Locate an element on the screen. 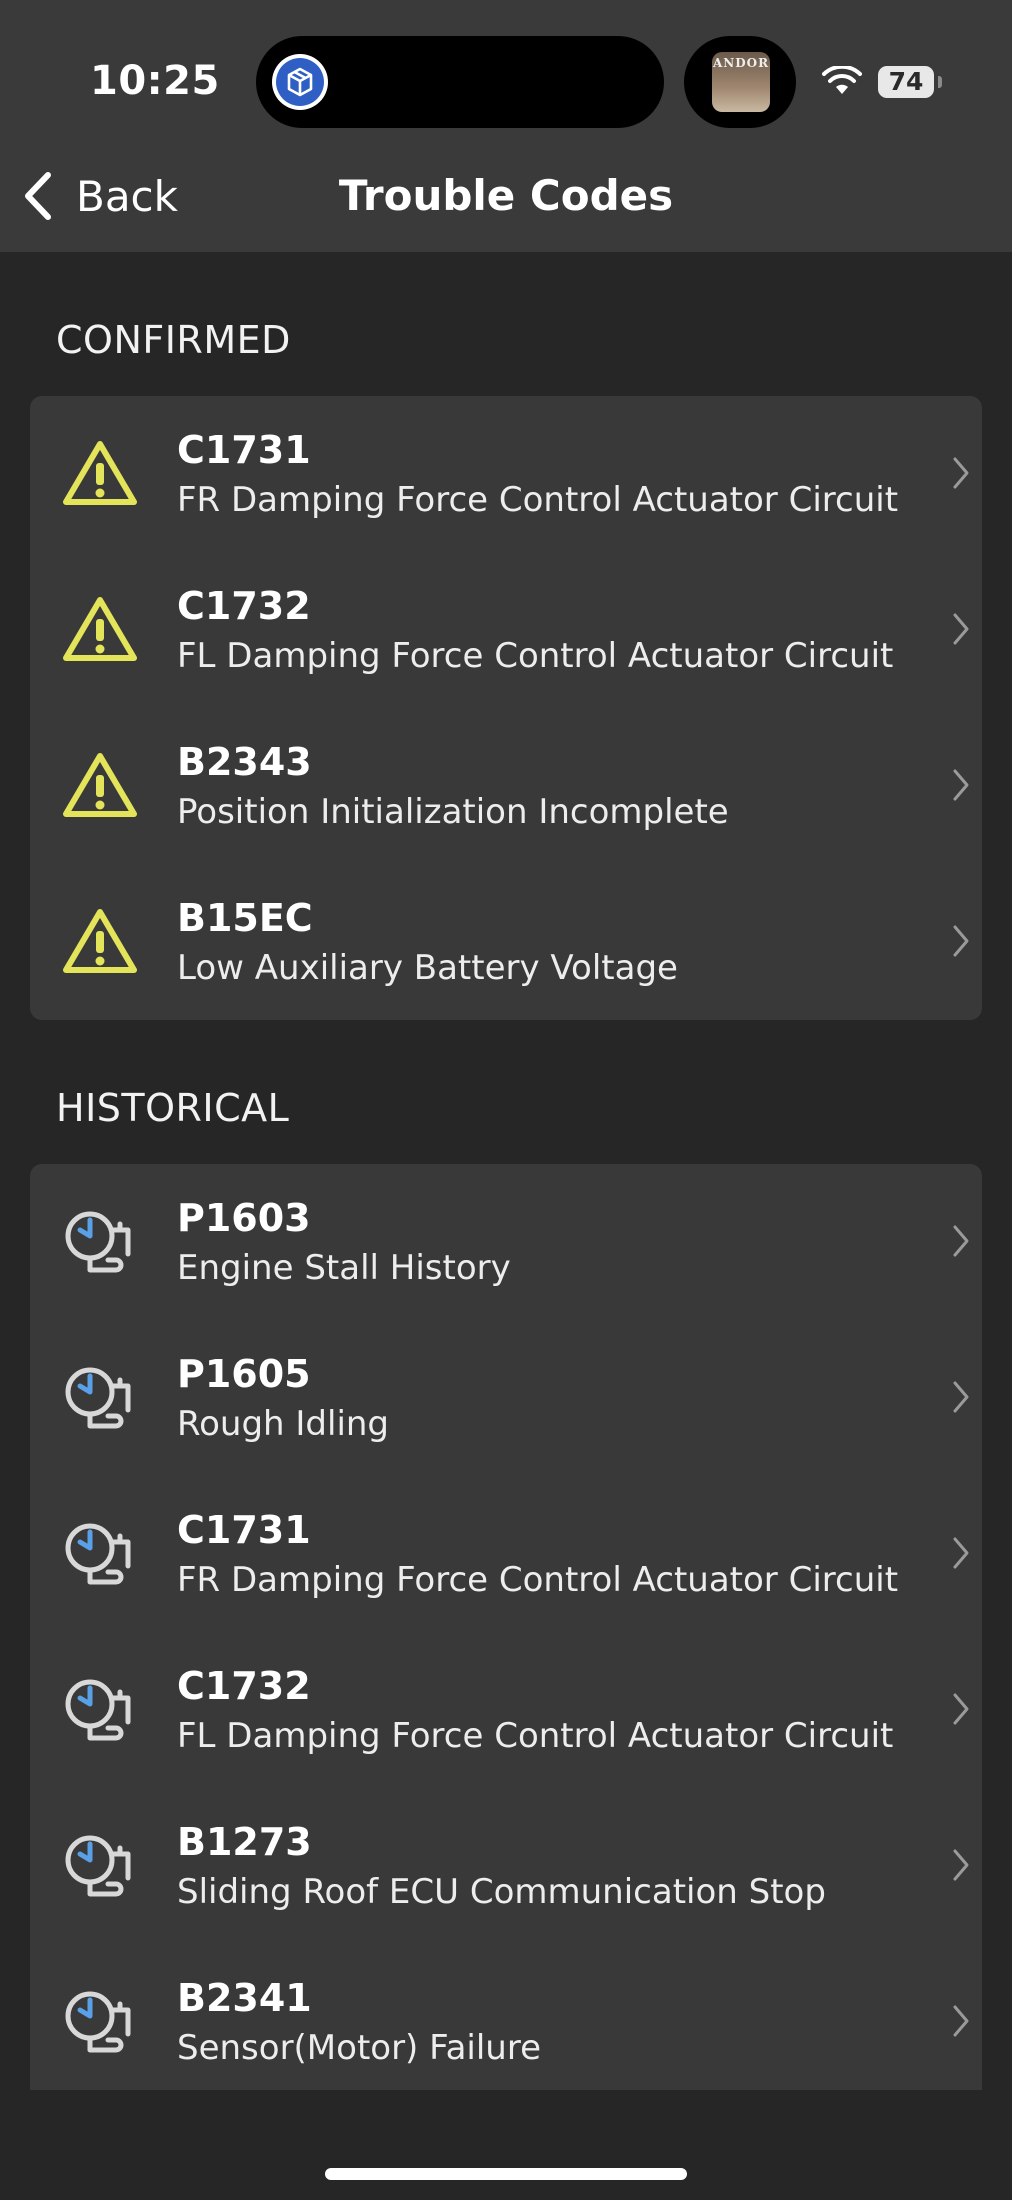  section-header-historical: HISTORICAL is located at coordinates (173, 1108).